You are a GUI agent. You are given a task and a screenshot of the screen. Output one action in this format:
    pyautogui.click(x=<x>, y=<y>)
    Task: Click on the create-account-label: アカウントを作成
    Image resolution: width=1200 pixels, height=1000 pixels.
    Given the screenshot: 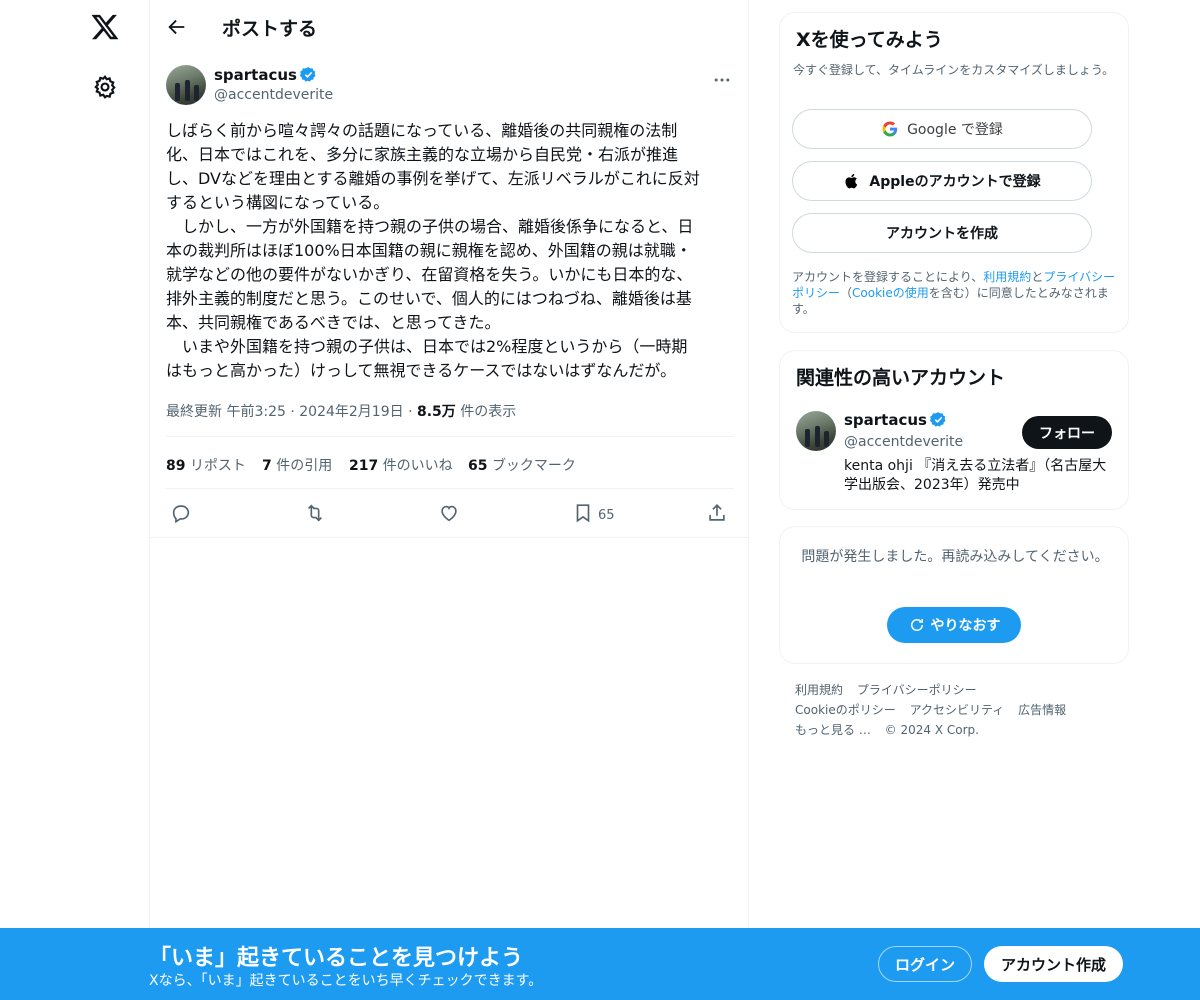 What is the action you would take?
    pyautogui.click(x=942, y=234)
    